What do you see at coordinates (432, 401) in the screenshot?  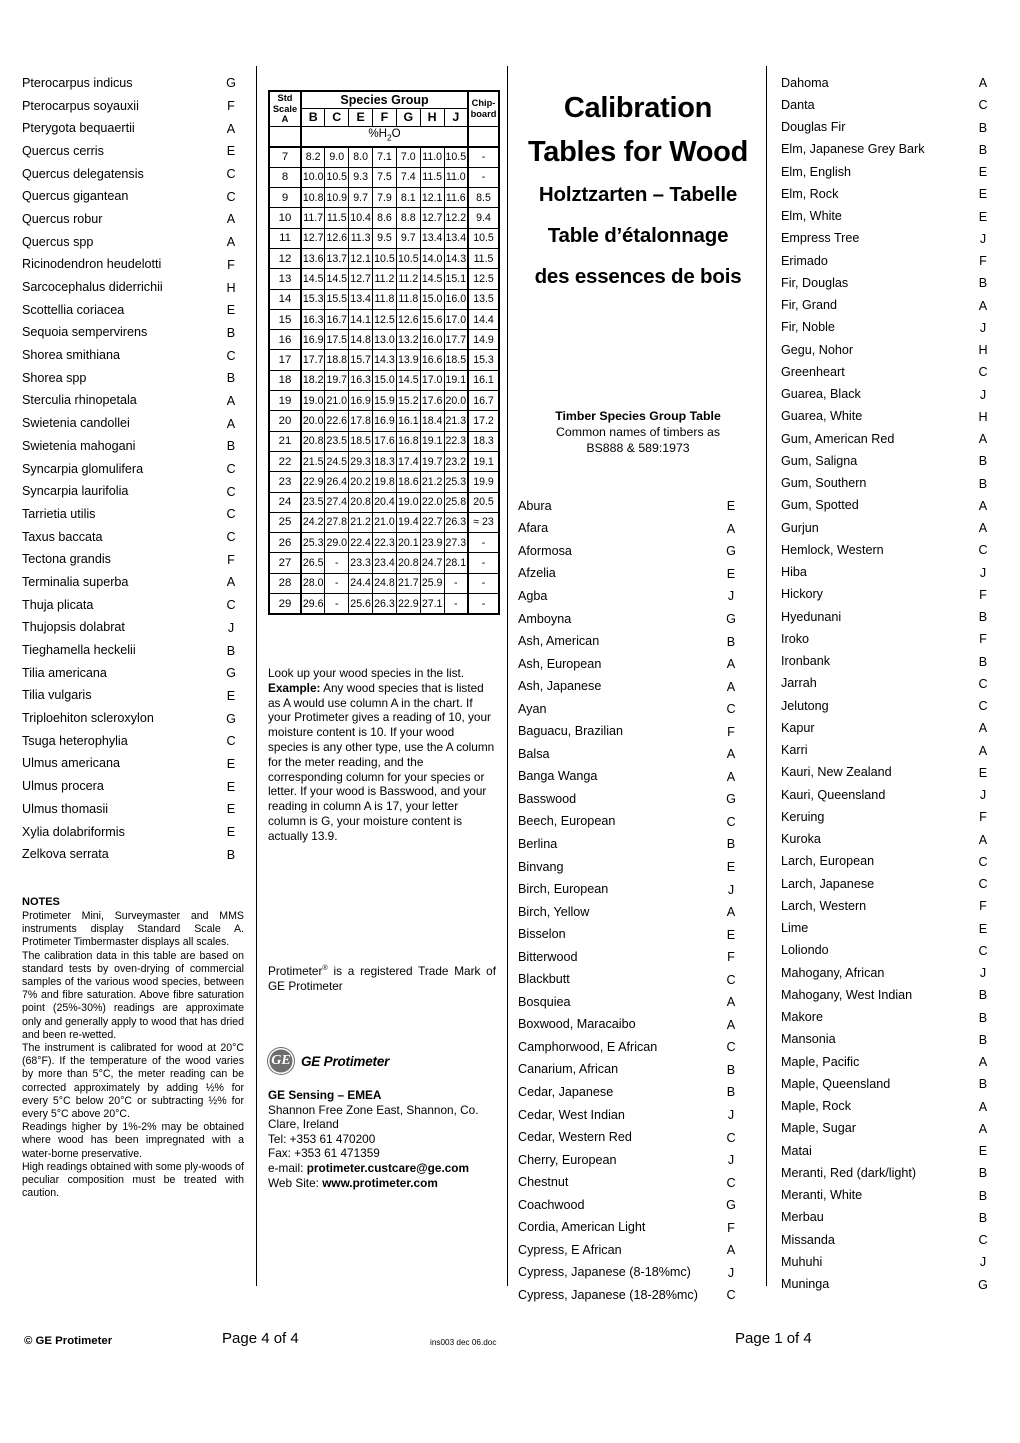 I see `calibration-cell: 17.6` at bounding box center [432, 401].